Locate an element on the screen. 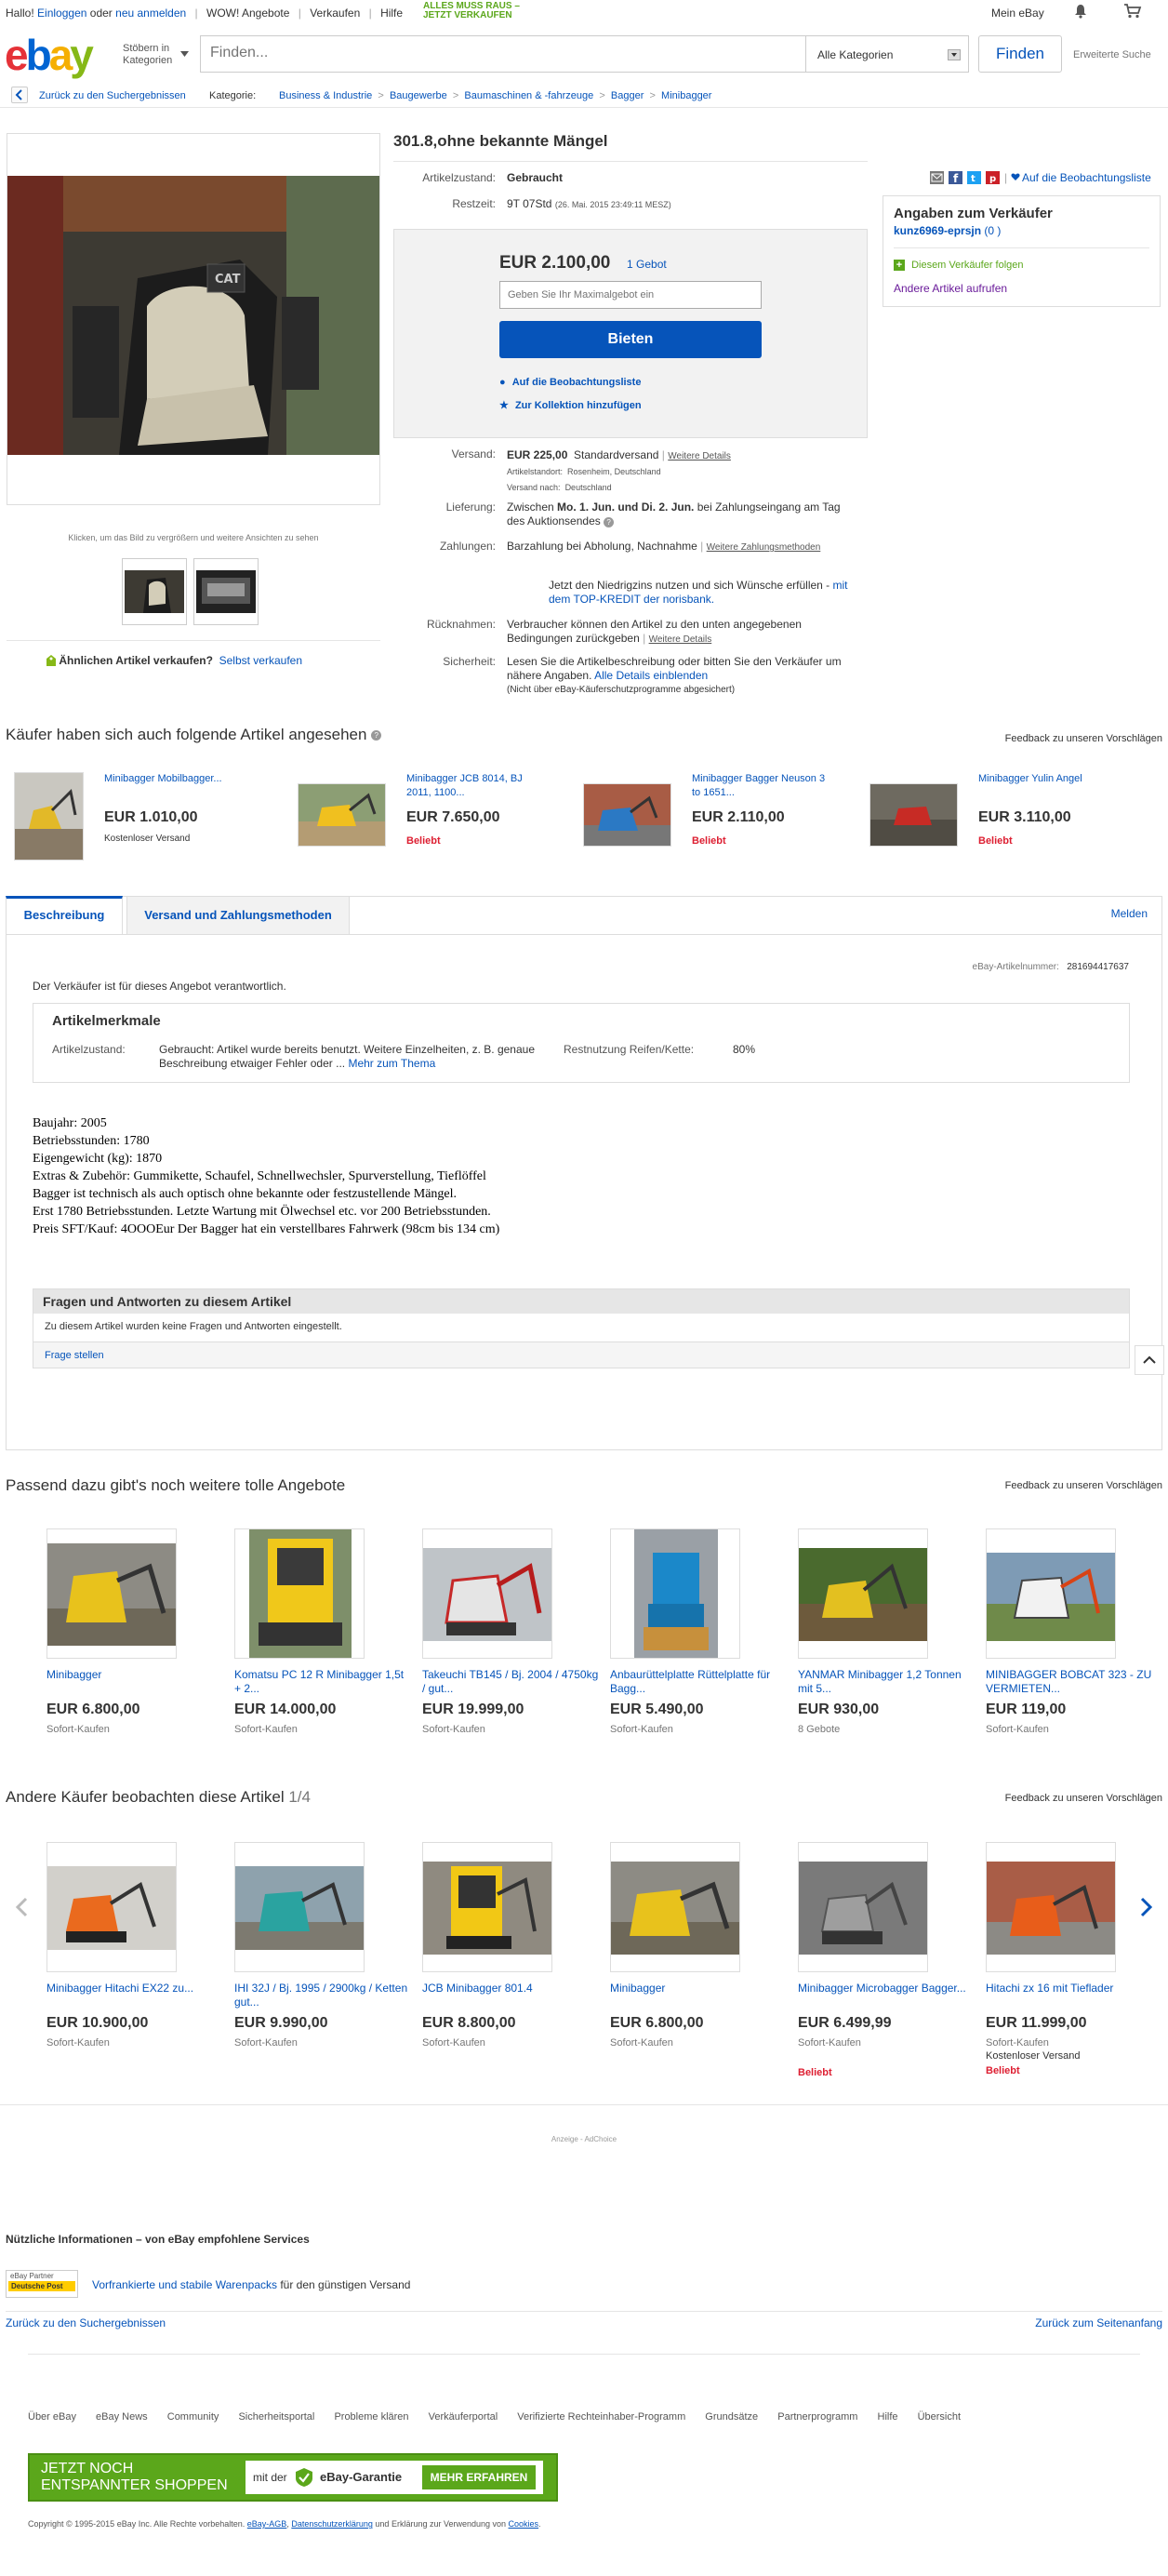  payment-more-link: Weitere Zahlungsmethoden is located at coordinates (764, 547).